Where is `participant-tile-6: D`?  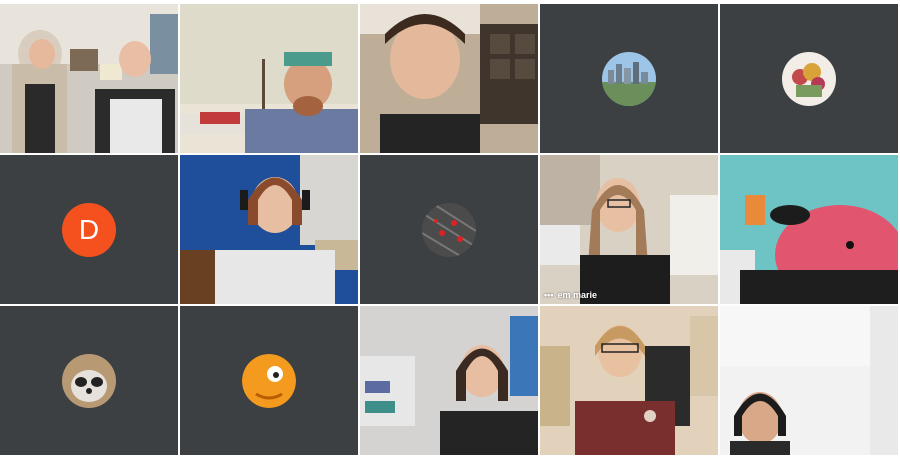
participant-tile-6: D is located at coordinates (89, 229).